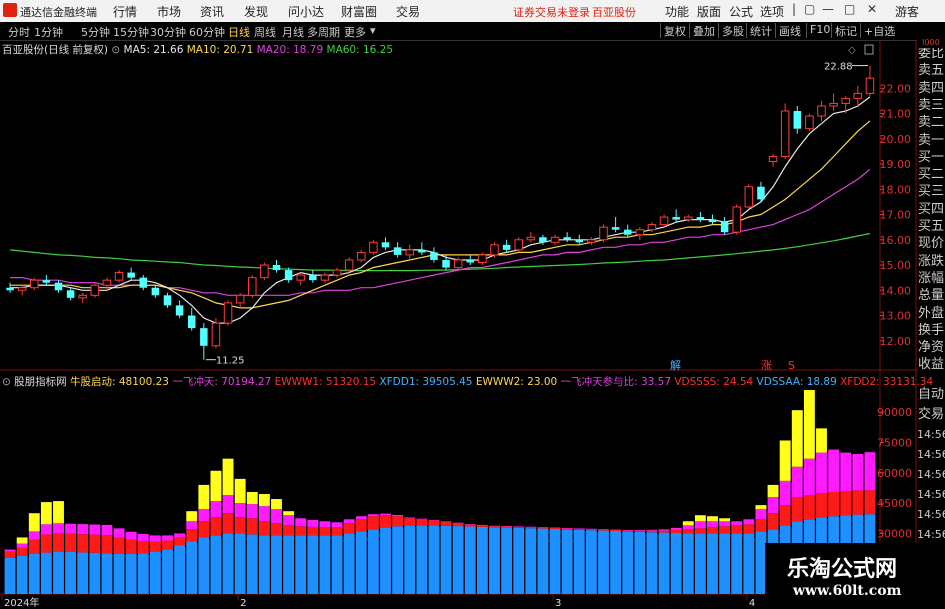  I want to click on indicator-legend-item: 一飞冲天参与比: 33.57, so click(614, 382).